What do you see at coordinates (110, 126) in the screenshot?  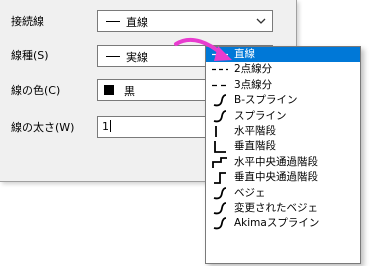 I see `text-caret` at bounding box center [110, 126].